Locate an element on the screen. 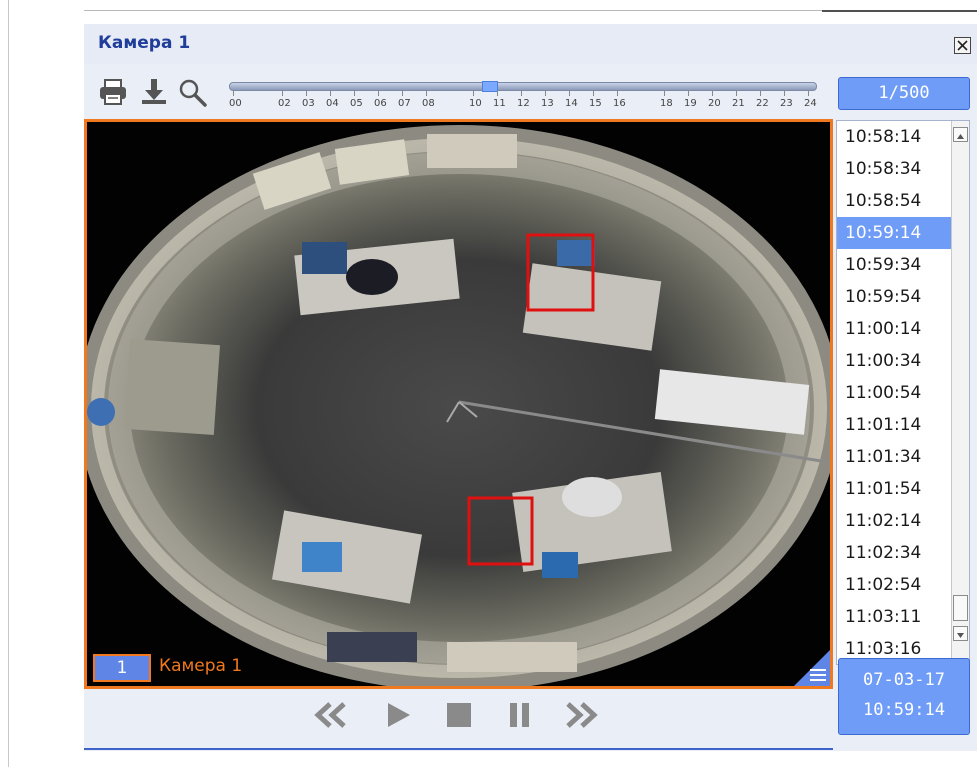  timeline-thumb is located at coordinates (490, 86).